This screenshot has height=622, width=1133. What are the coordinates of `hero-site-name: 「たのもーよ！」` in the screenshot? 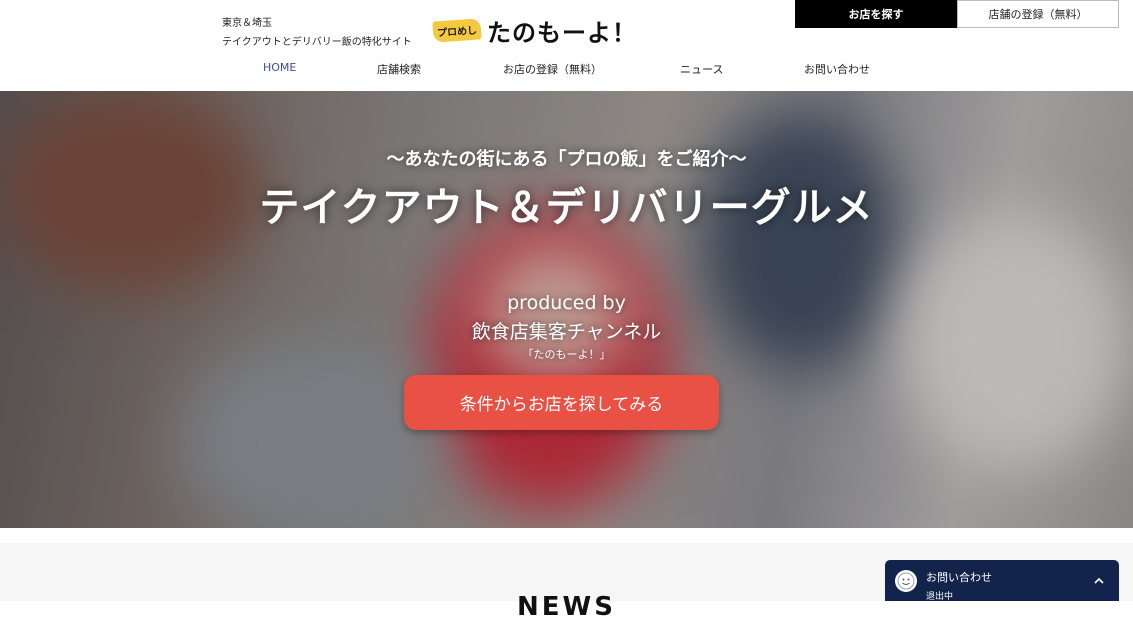 It's located at (566, 354).